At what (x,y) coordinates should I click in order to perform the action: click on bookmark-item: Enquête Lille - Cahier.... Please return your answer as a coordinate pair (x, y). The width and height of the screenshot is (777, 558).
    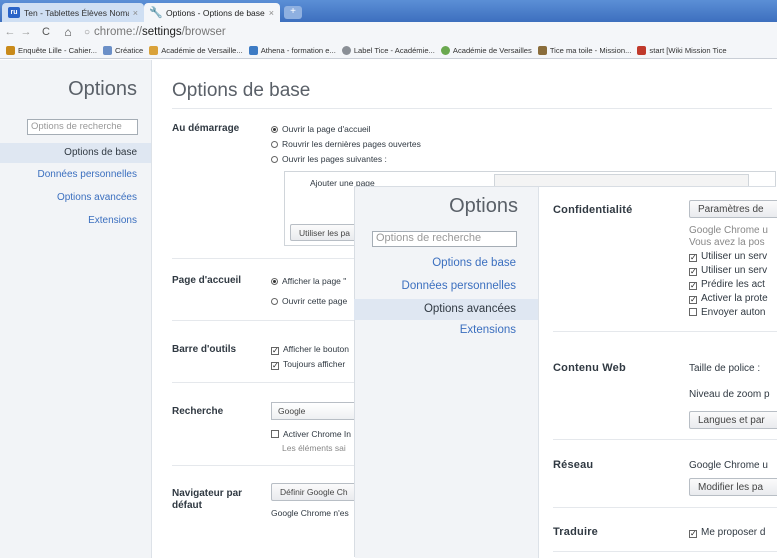
    Looking at the image, I should click on (51, 50).